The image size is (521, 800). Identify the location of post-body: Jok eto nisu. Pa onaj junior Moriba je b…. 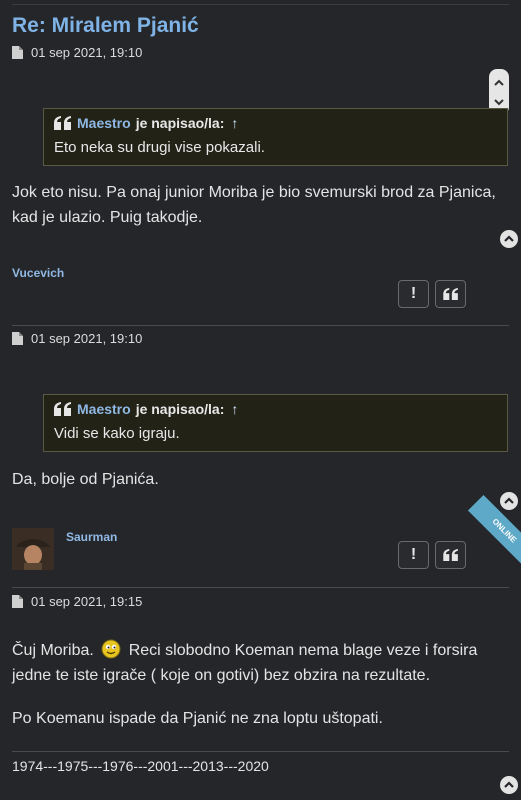
(254, 205).